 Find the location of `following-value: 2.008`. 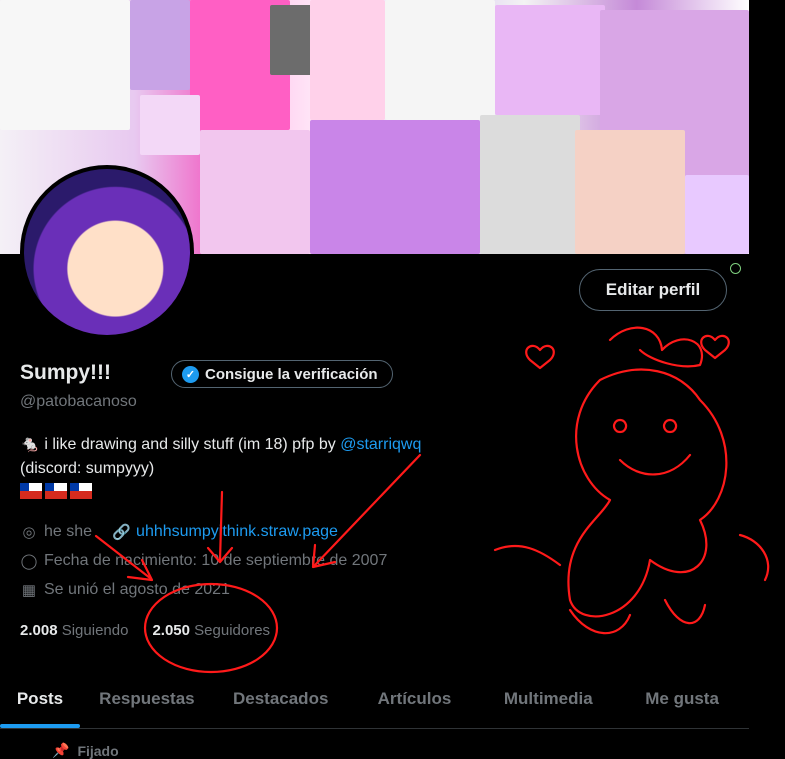

following-value: 2.008 is located at coordinates (39, 630).